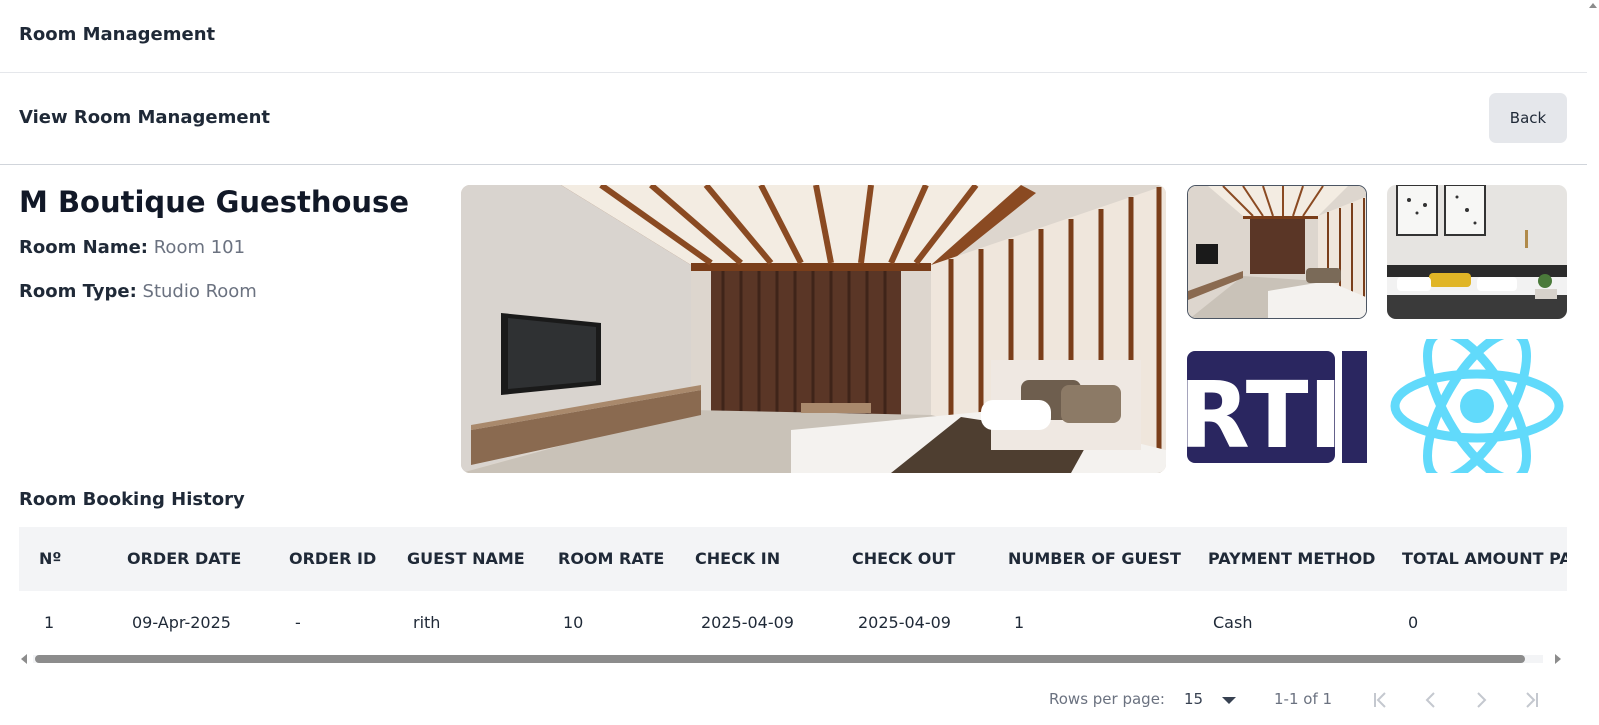  Describe the element at coordinates (181, 622) in the screenshot. I see `cell-order-date: 09-Apr-2025` at that location.